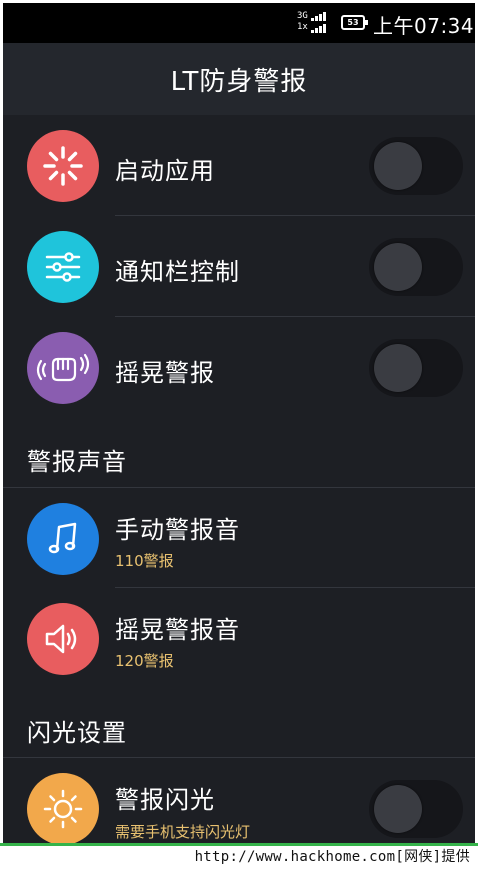 The image size is (478, 869). What do you see at coordinates (302, 27) in the screenshot?
I see `network-type-bottom: 1x` at bounding box center [302, 27].